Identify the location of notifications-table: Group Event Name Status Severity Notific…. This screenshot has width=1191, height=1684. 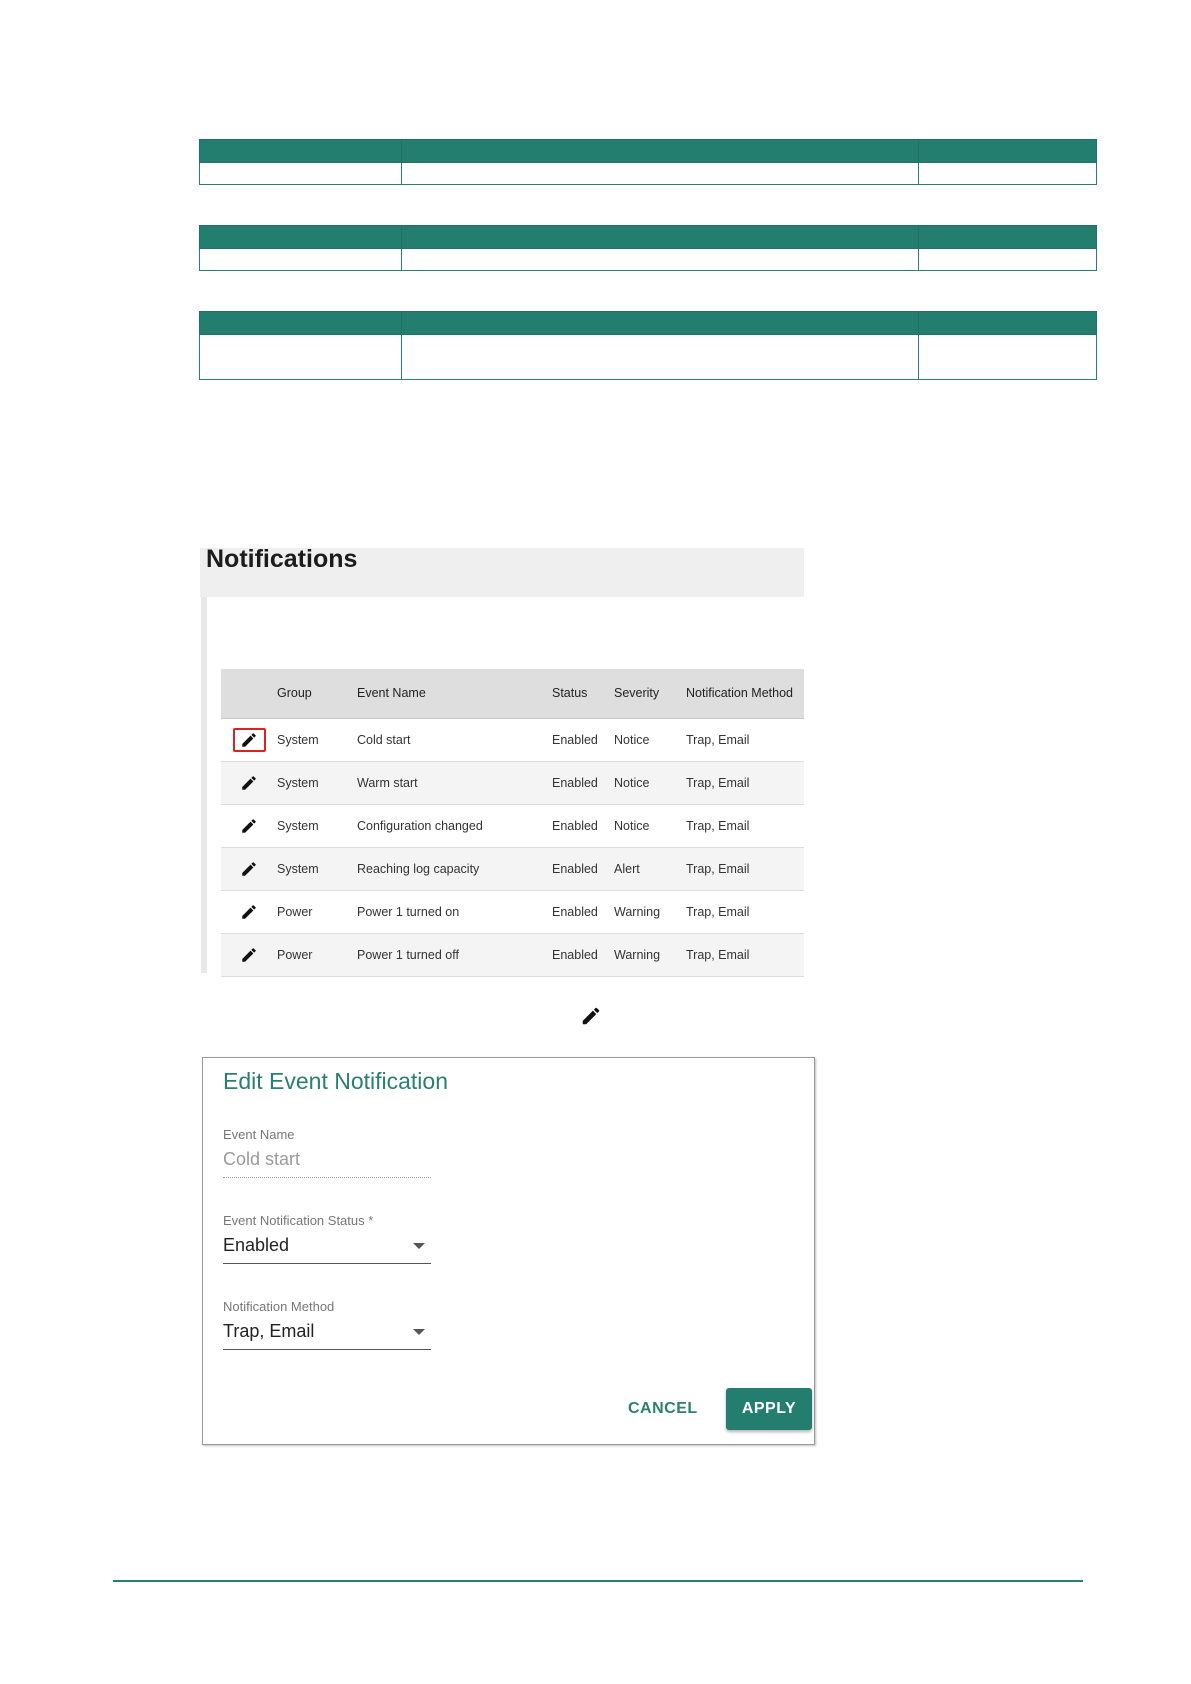
(512, 823).